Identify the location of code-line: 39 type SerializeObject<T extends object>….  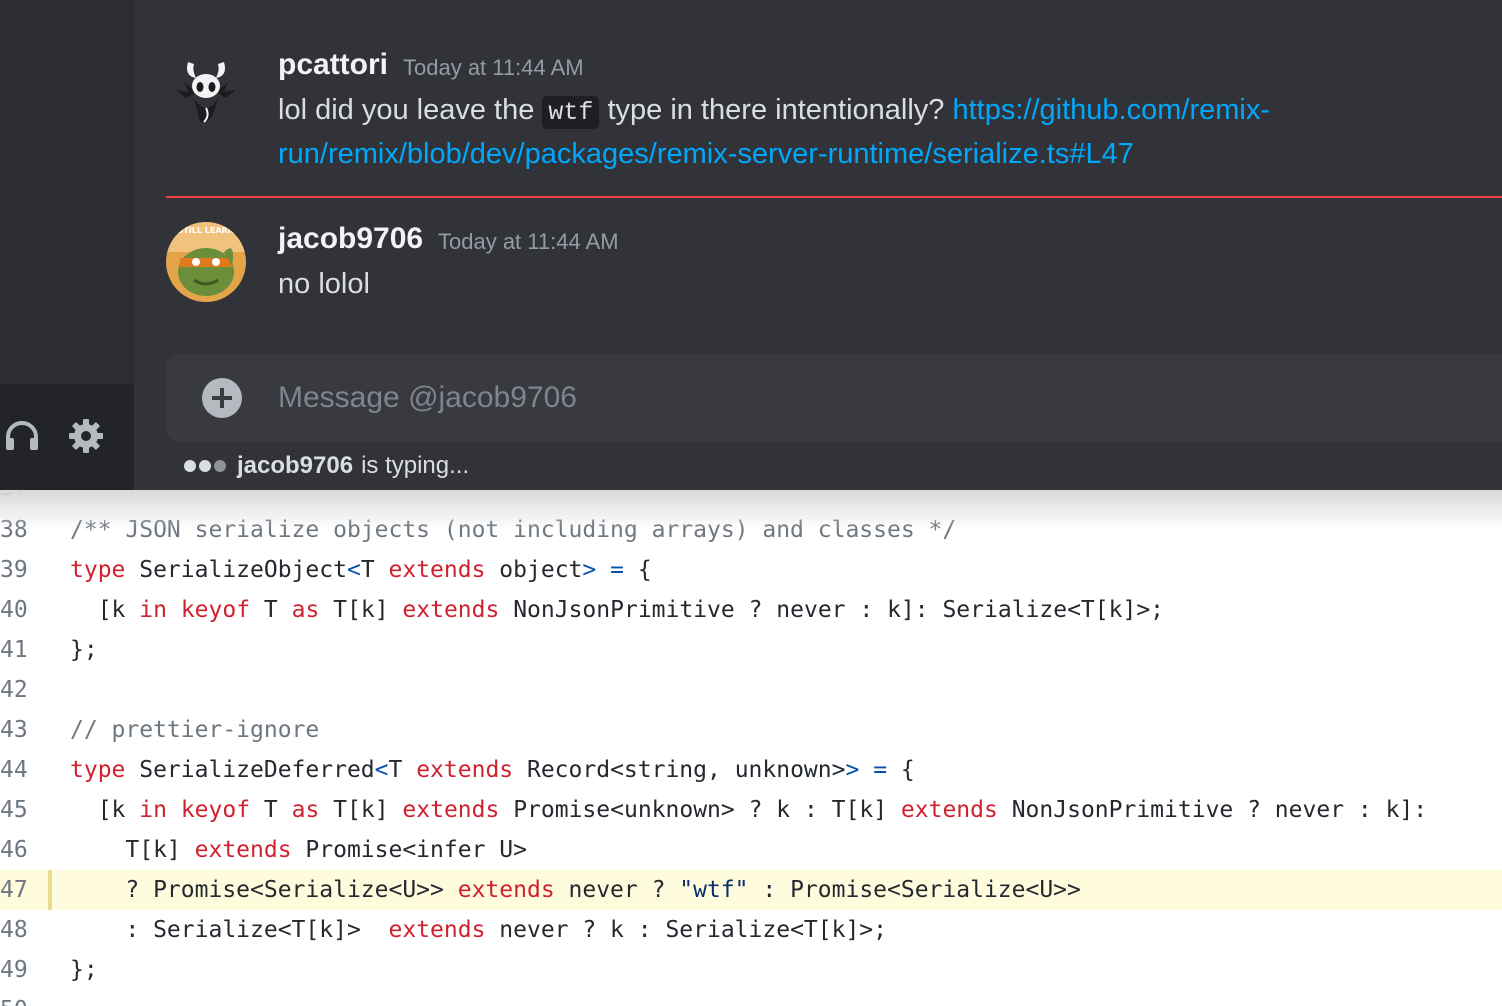
(751, 570).